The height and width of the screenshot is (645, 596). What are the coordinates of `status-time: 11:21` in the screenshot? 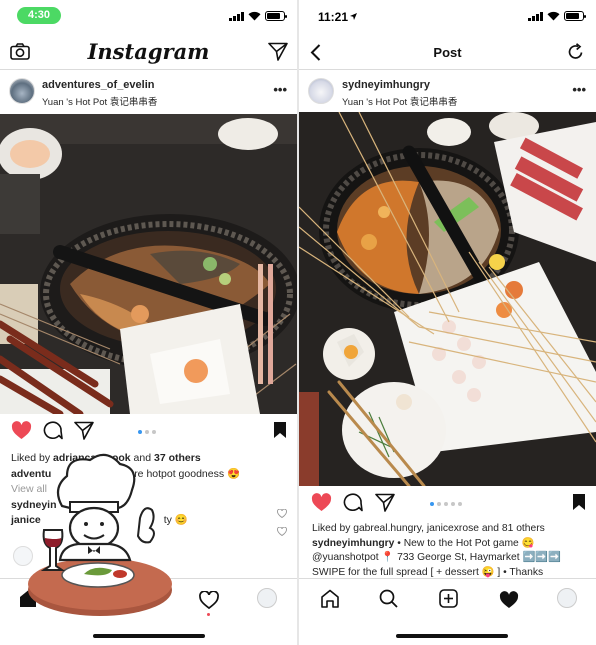 It's located at (333, 17).